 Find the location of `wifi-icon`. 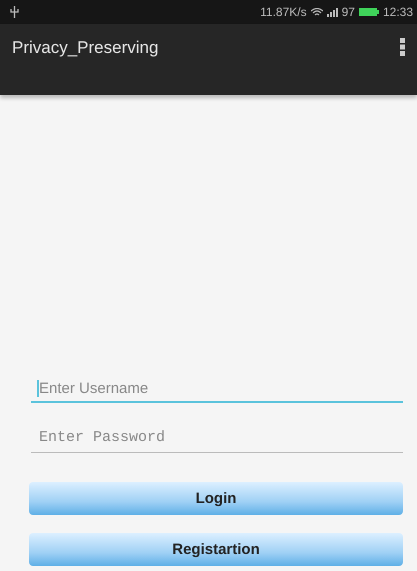

wifi-icon is located at coordinates (316, 12).